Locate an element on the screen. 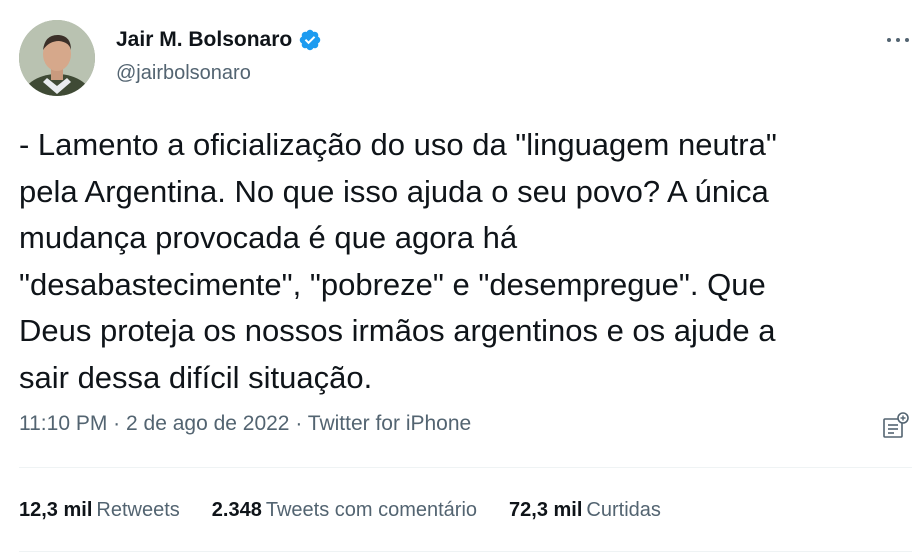  more-options-button is located at coordinates (898, 40).